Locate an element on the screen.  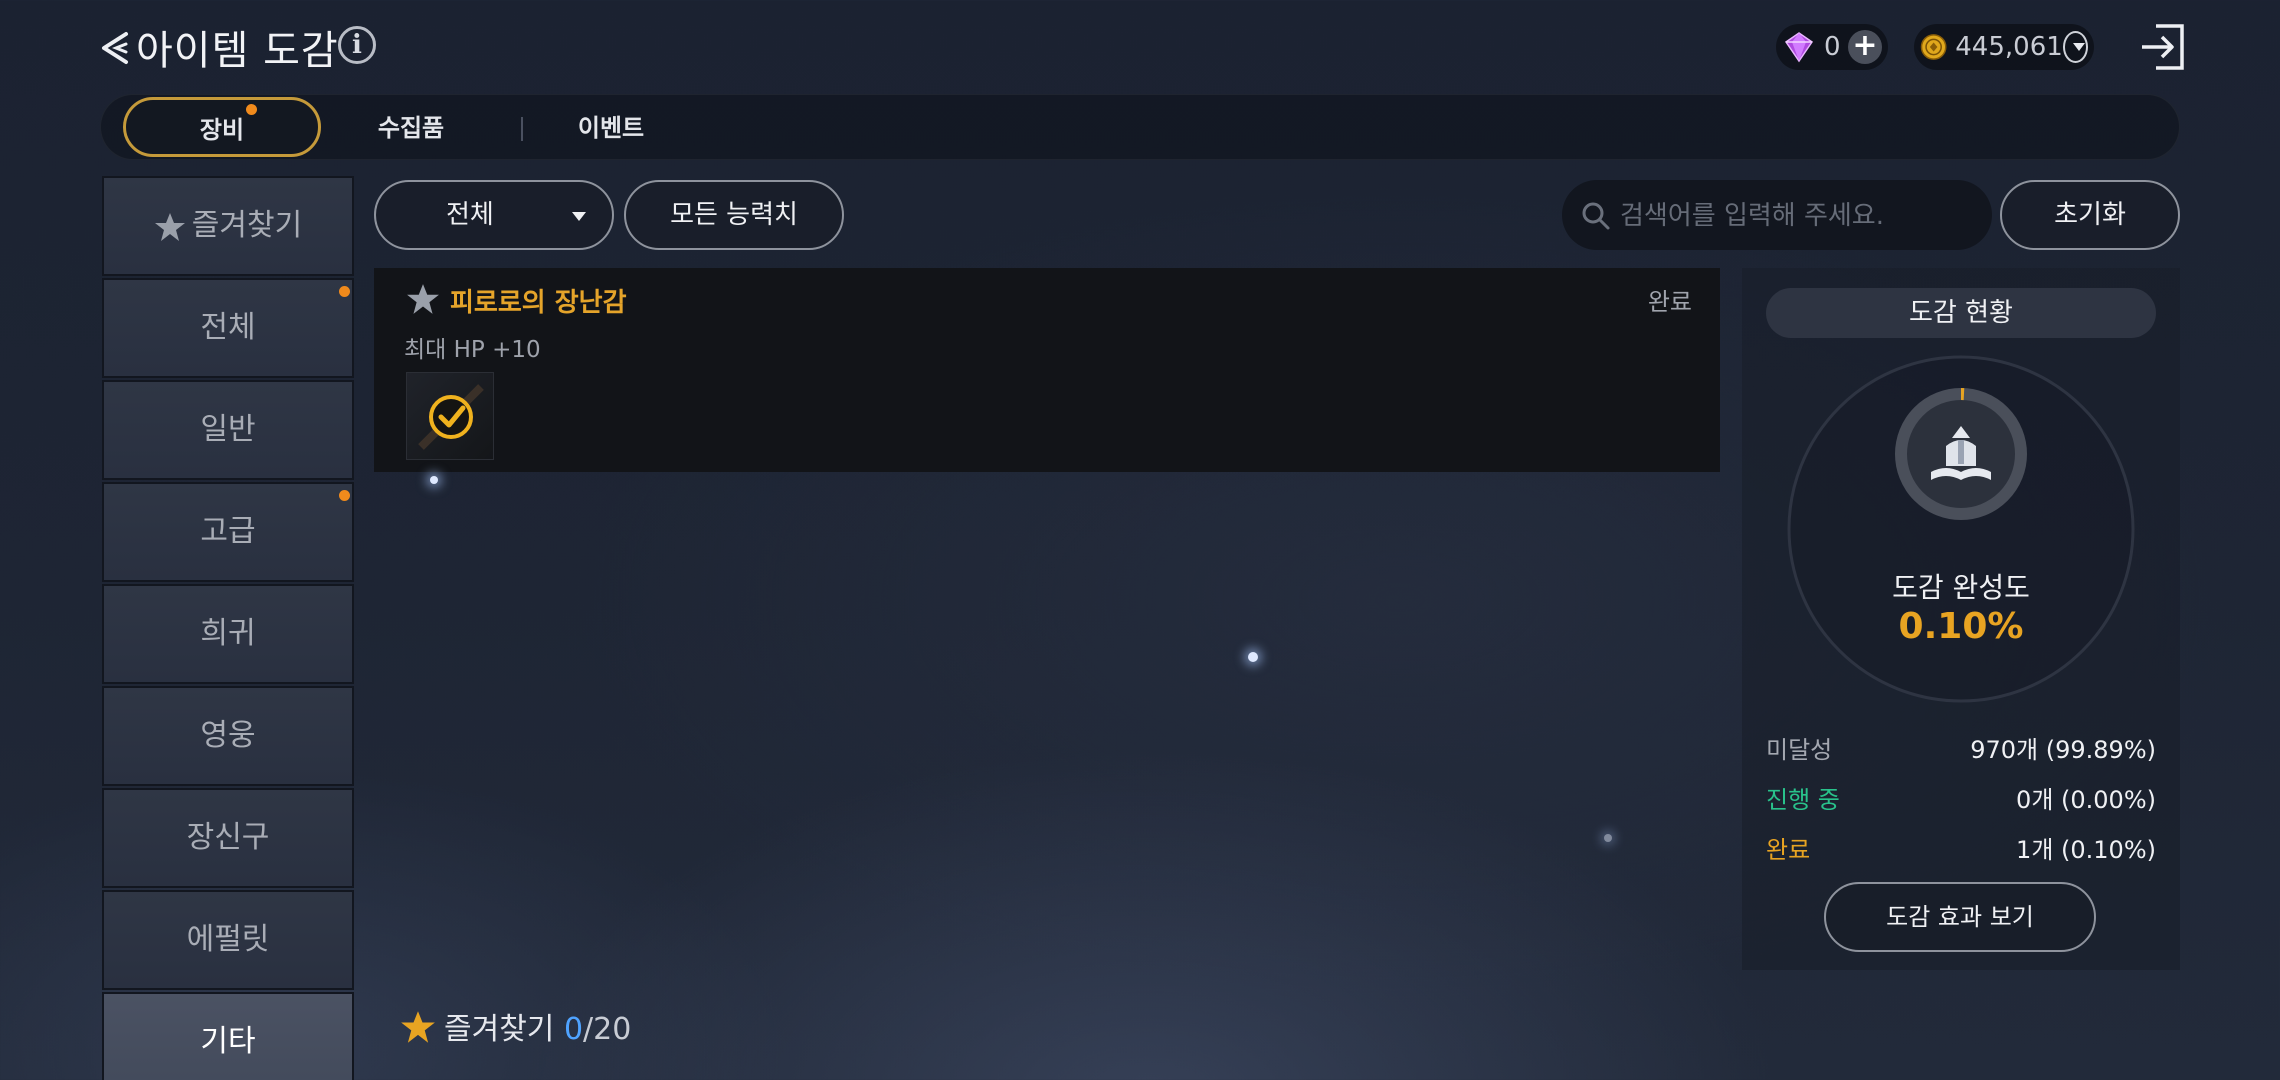
tab-collectibles: 수집품 is located at coordinates (411, 128).